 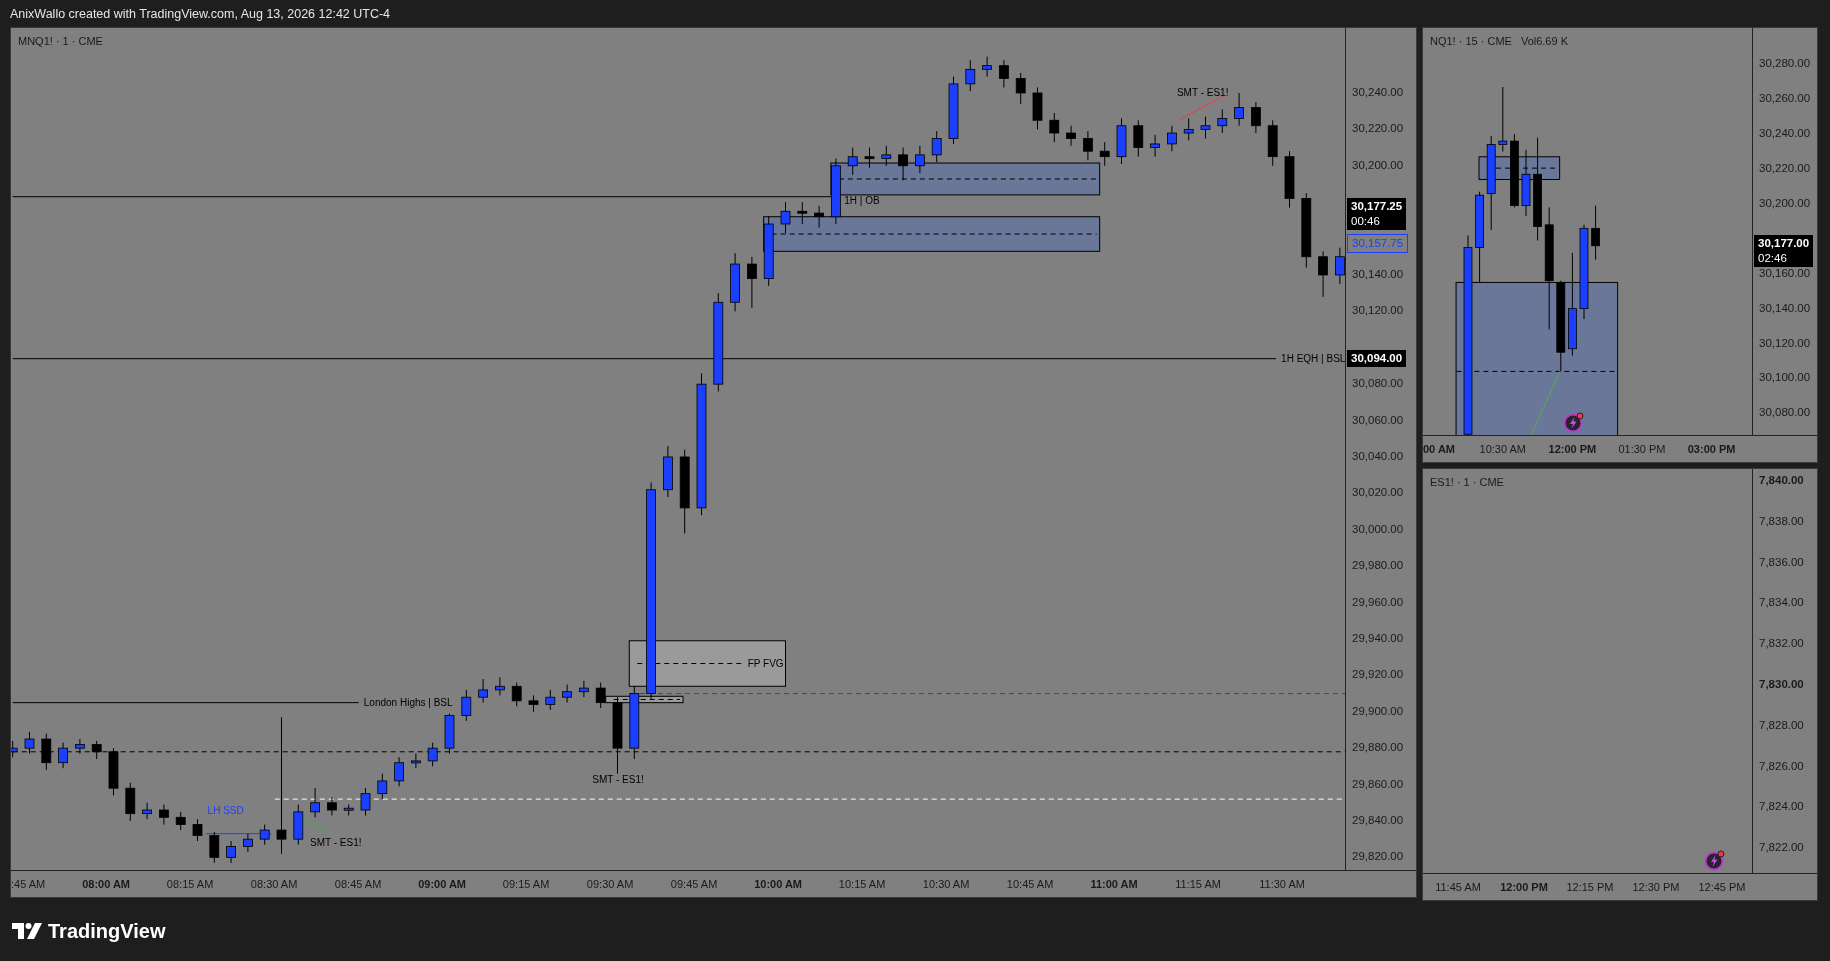 I want to click on chart-label: London Highs | BSL, so click(x=408, y=703).